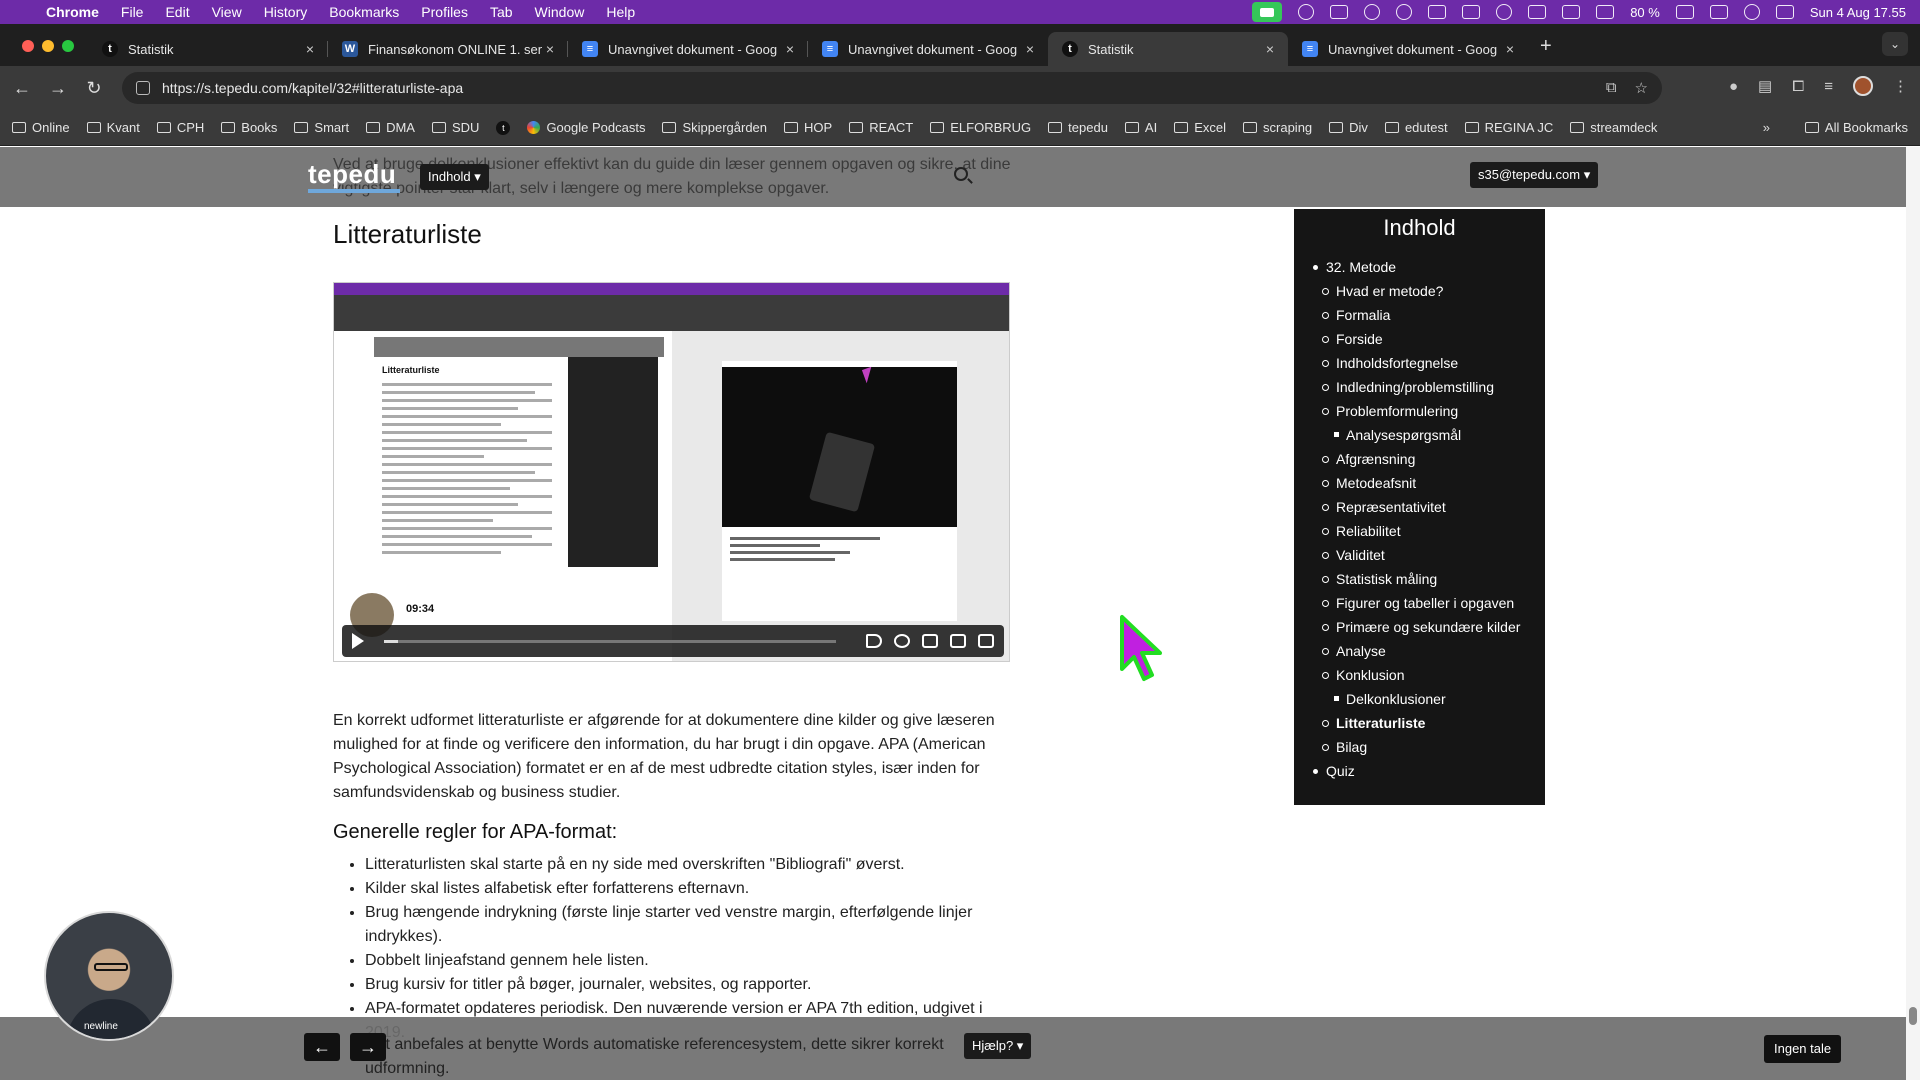  Describe the element at coordinates (1733, 86) in the screenshot. I see `extension-icon: ●` at that location.